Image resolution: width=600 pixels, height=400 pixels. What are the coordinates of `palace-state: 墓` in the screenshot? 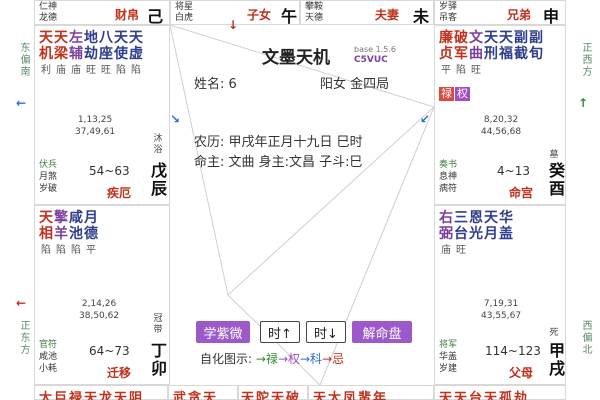 It's located at (554, 155).